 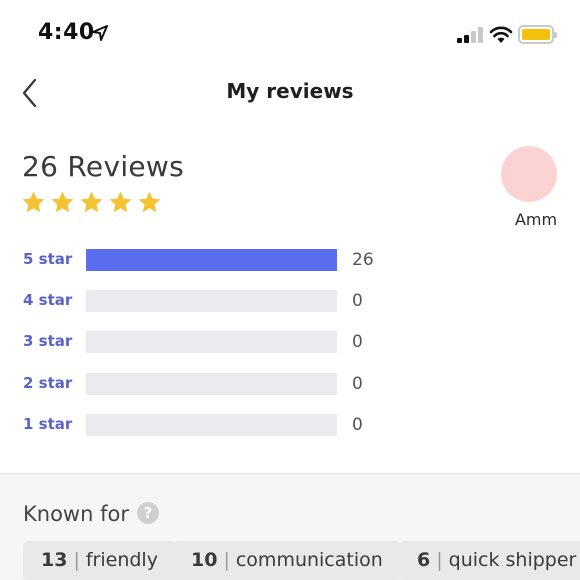 I want to click on rating-bar-fill, so click(x=211, y=260).